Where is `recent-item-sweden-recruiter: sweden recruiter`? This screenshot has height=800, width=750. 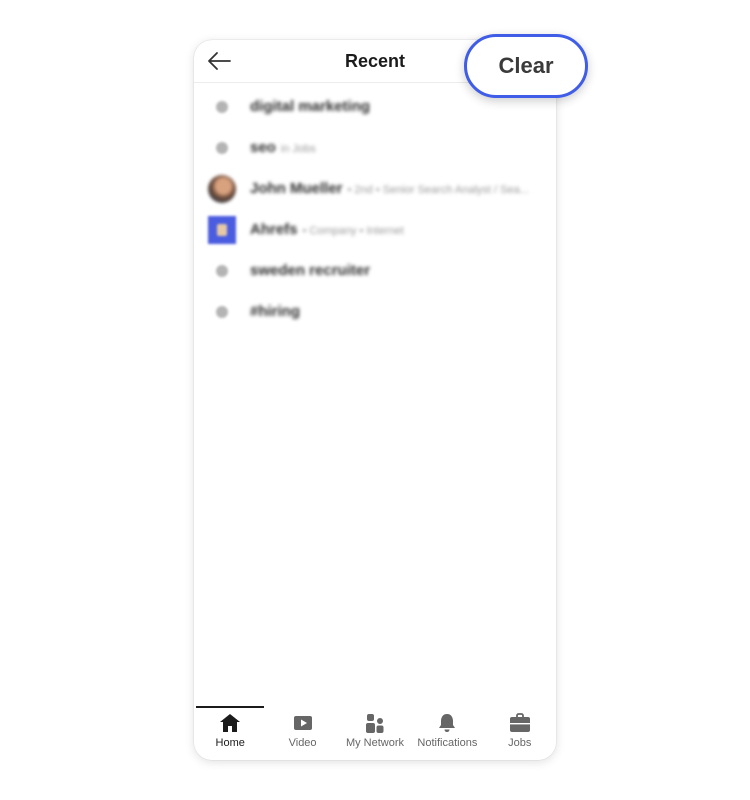 recent-item-sweden-recruiter: sweden recruiter is located at coordinates (375, 270).